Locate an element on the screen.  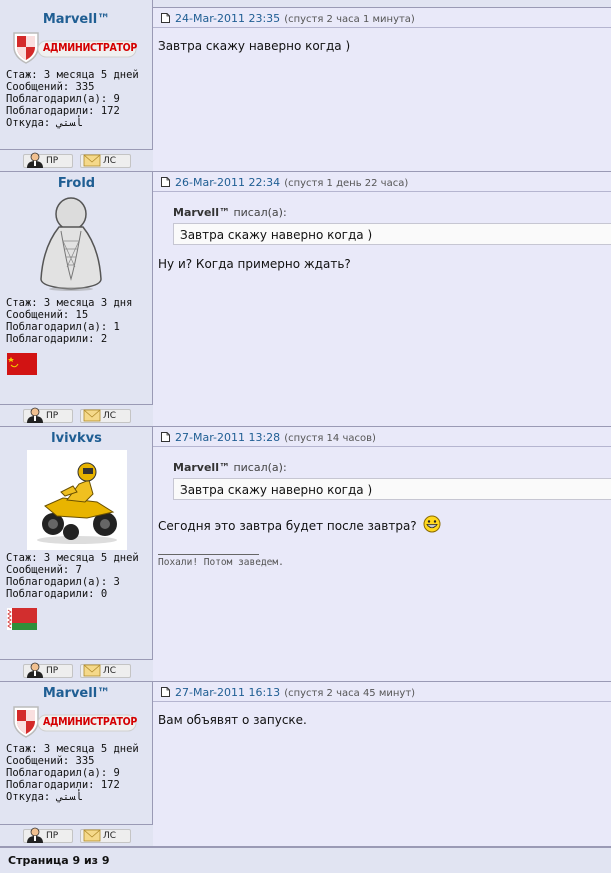
stat-thanked: Поблагодарил(а): 1 is located at coordinates (63, 327).